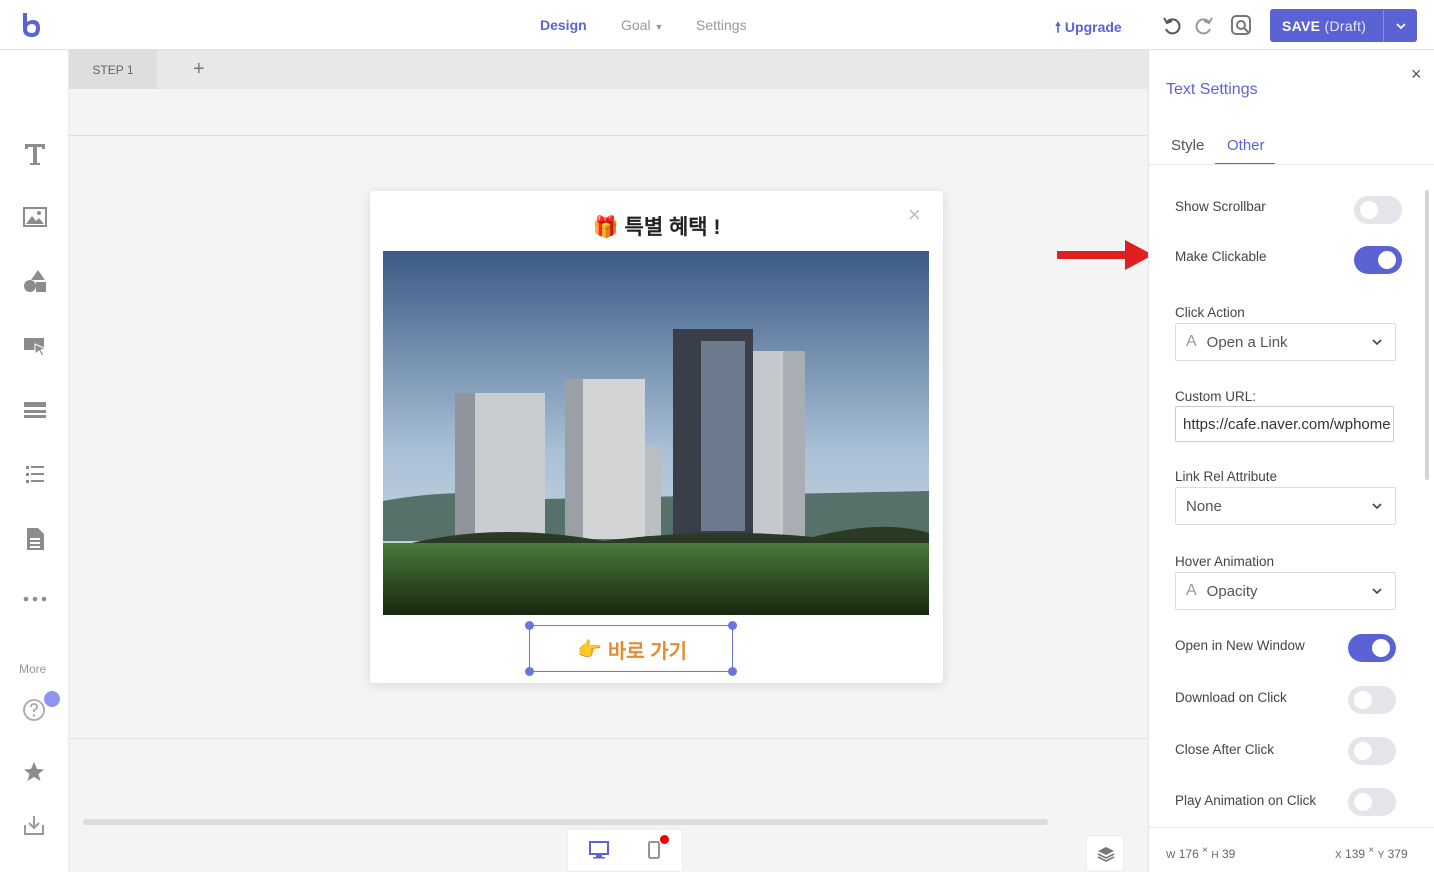  Describe the element at coordinates (35, 346) in the screenshot. I see `button-tool-icon` at that location.